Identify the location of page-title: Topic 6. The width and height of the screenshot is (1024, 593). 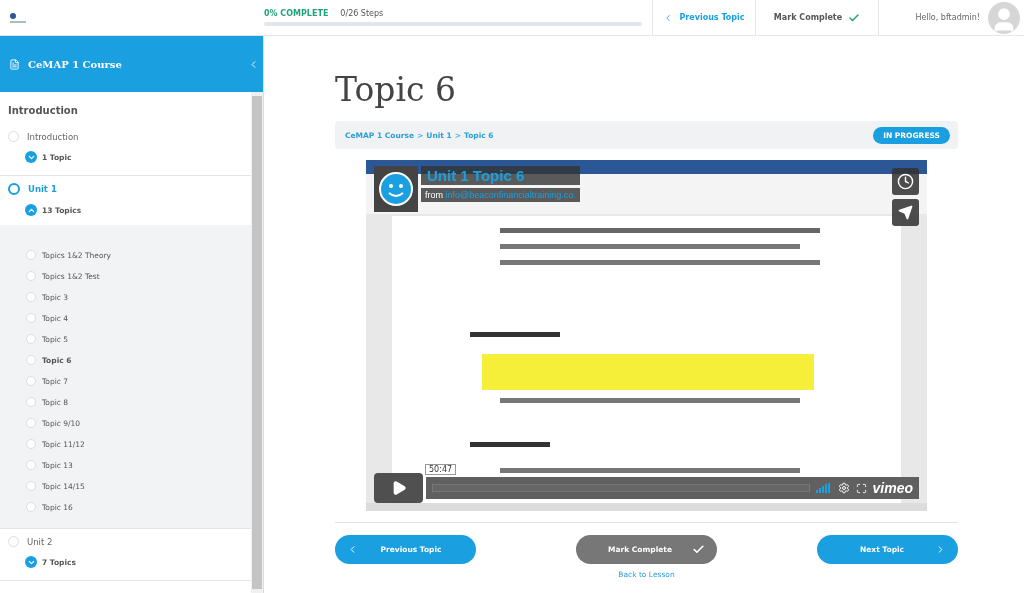
(396, 89).